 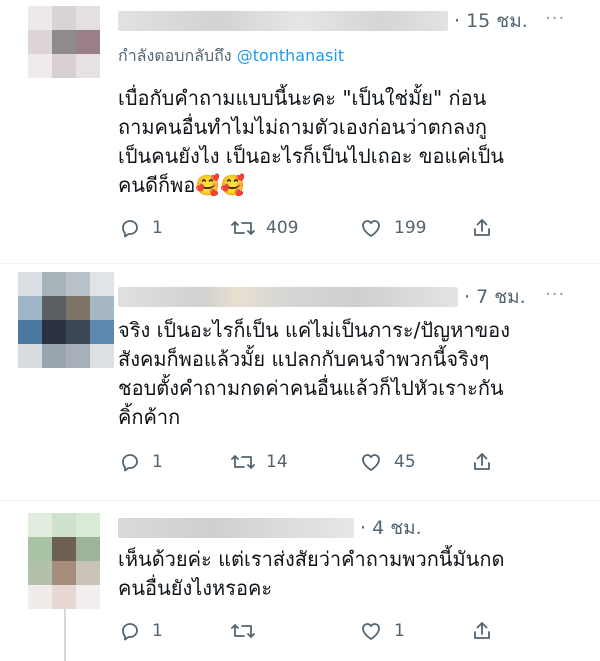 I want to click on reply-to-line: กำลังตอบกลับถึง @tonthanasit, so click(x=231, y=56).